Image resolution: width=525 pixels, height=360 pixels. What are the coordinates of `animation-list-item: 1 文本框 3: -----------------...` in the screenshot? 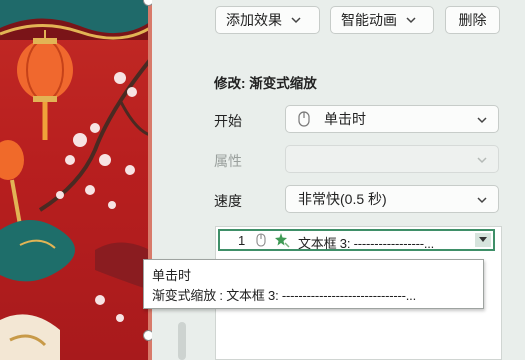 It's located at (356, 240).